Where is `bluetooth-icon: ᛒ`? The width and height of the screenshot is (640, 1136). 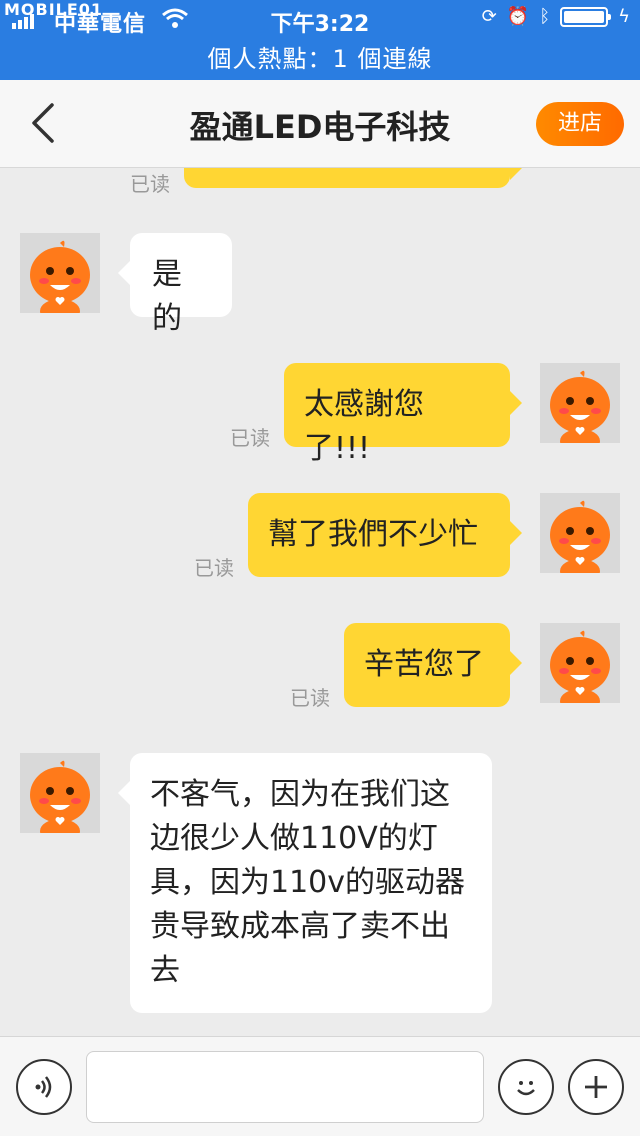
bluetooth-icon: ᛒ is located at coordinates (545, 16).